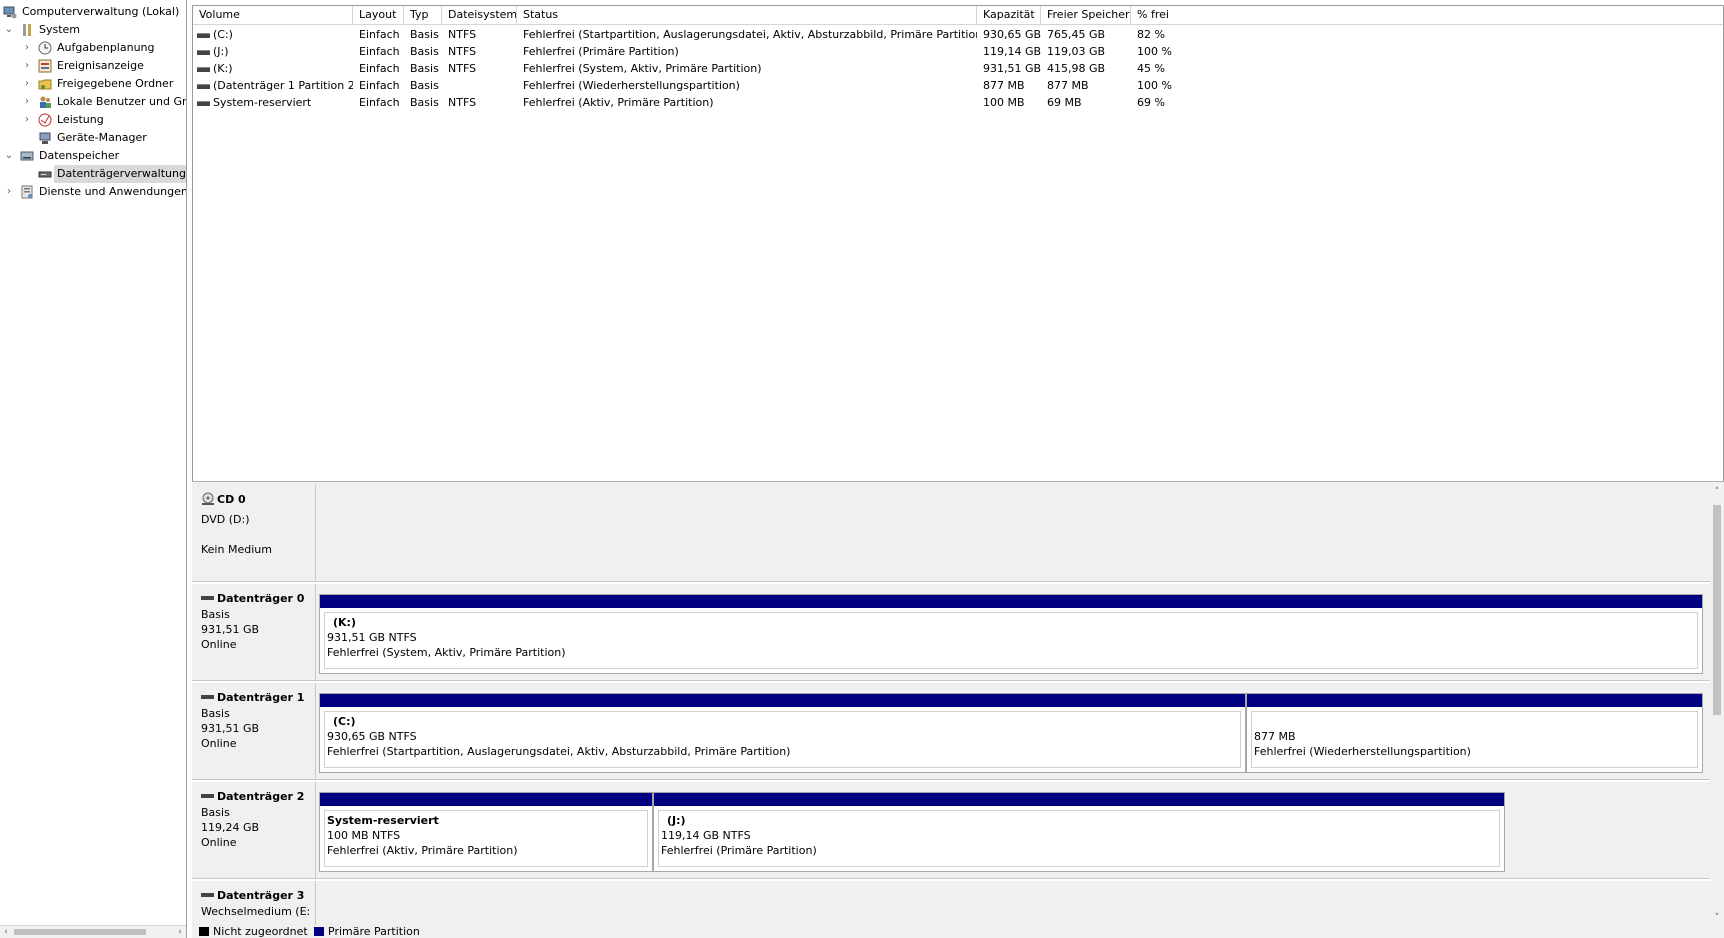  I want to click on disk-info-2: Datenträger 2 Basis 119,24 GB Online, so click(254, 831).